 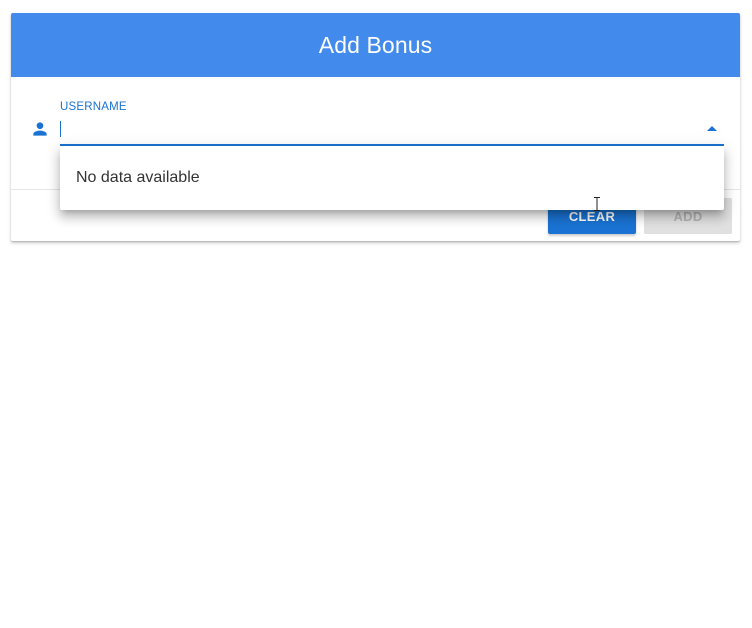 What do you see at coordinates (60, 129) in the screenshot?
I see `text-caret` at bounding box center [60, 129].